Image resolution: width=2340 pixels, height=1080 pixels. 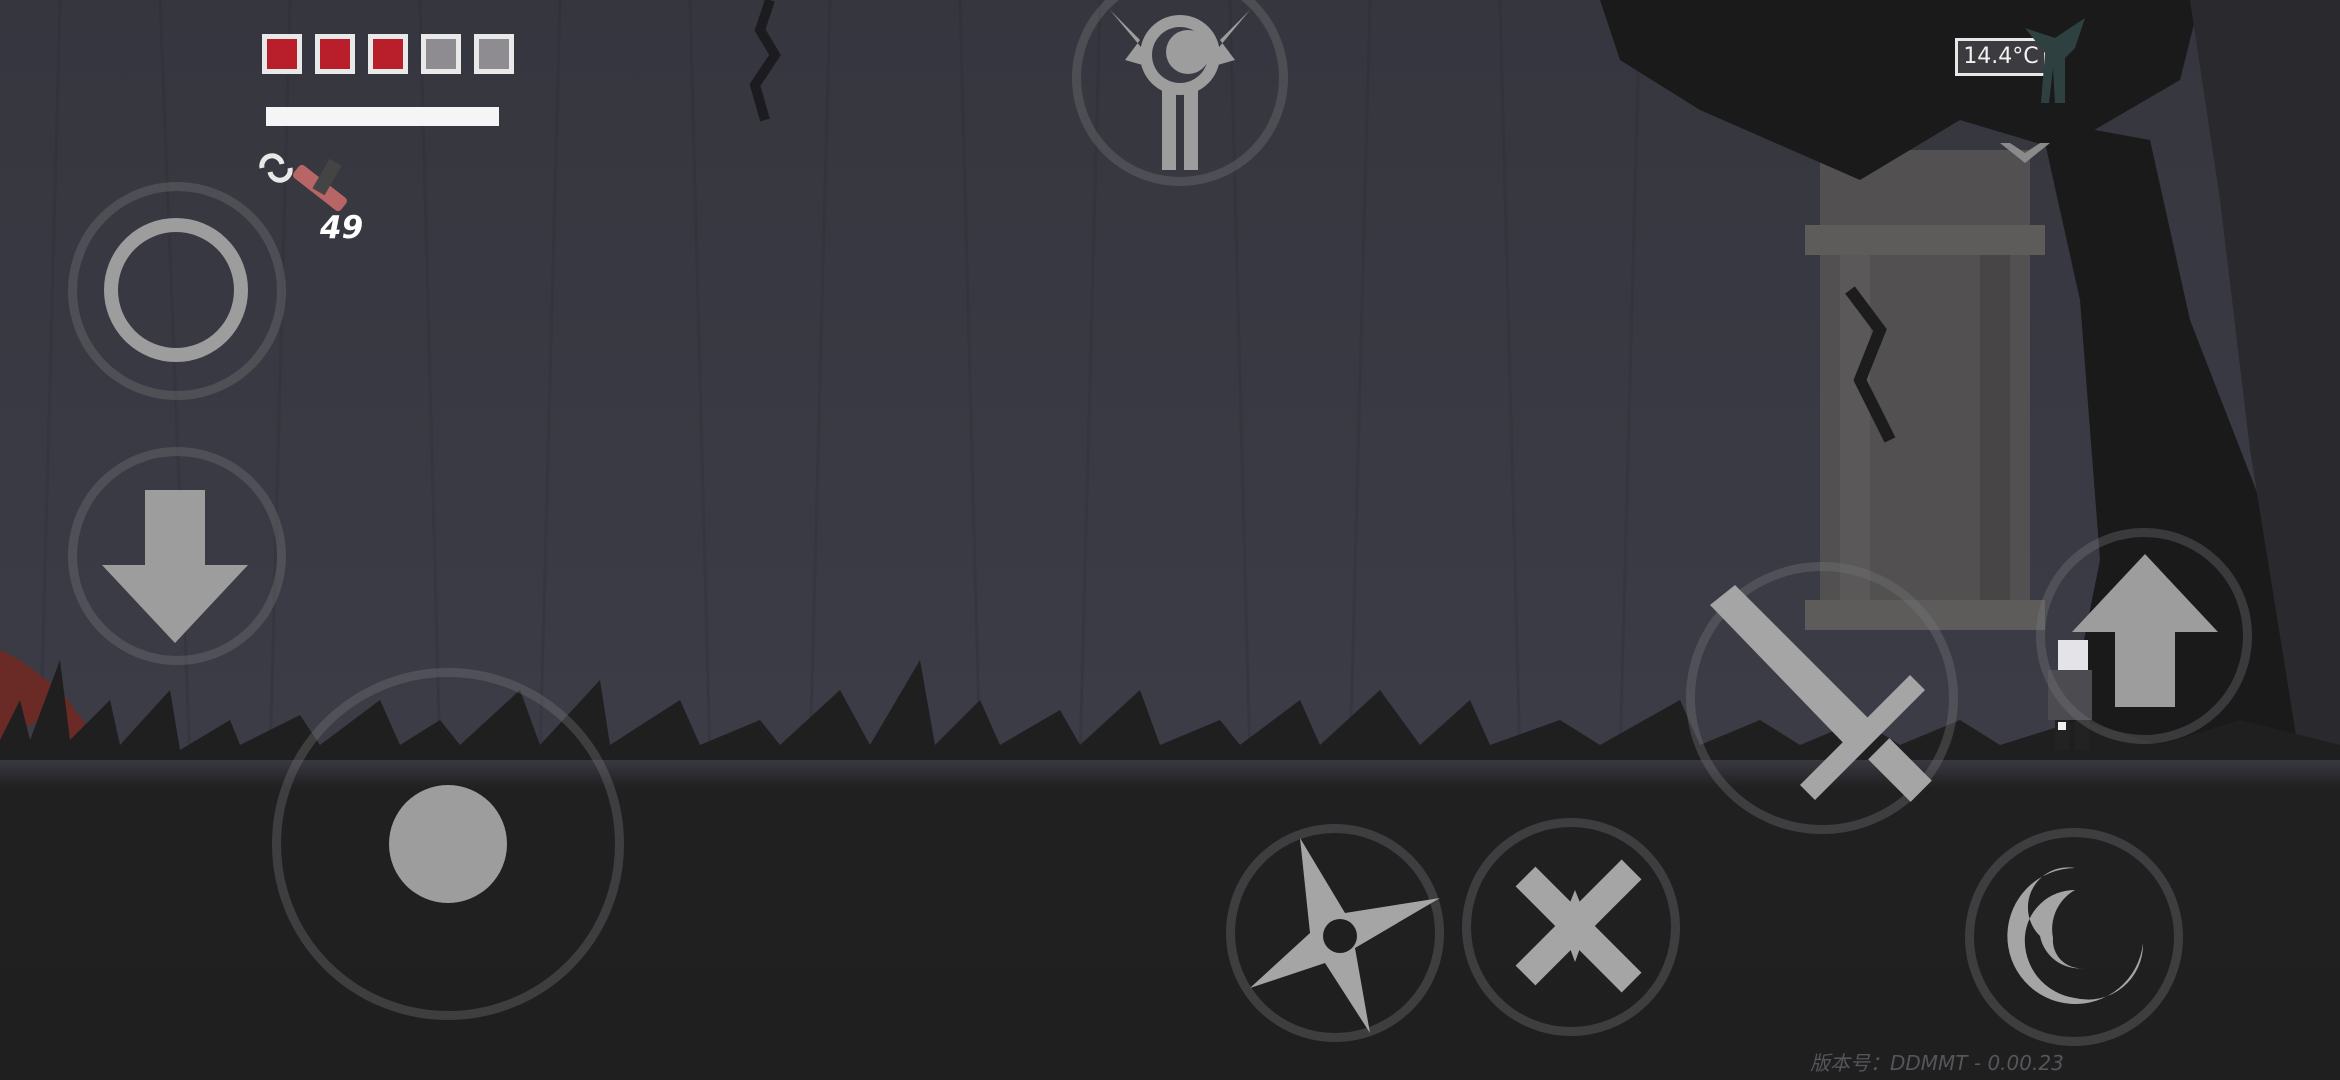 I want to click on up-arrow-jump-icon, so click(x=2145, y=630).